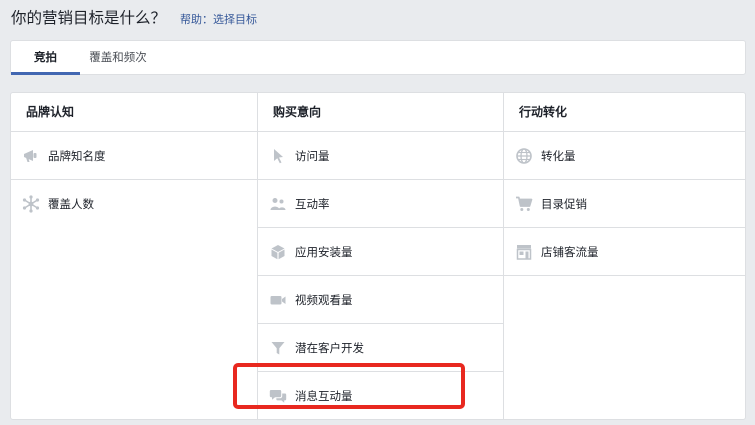  I want to click on objective-video-views: 视频观看量, so click(381, 300).